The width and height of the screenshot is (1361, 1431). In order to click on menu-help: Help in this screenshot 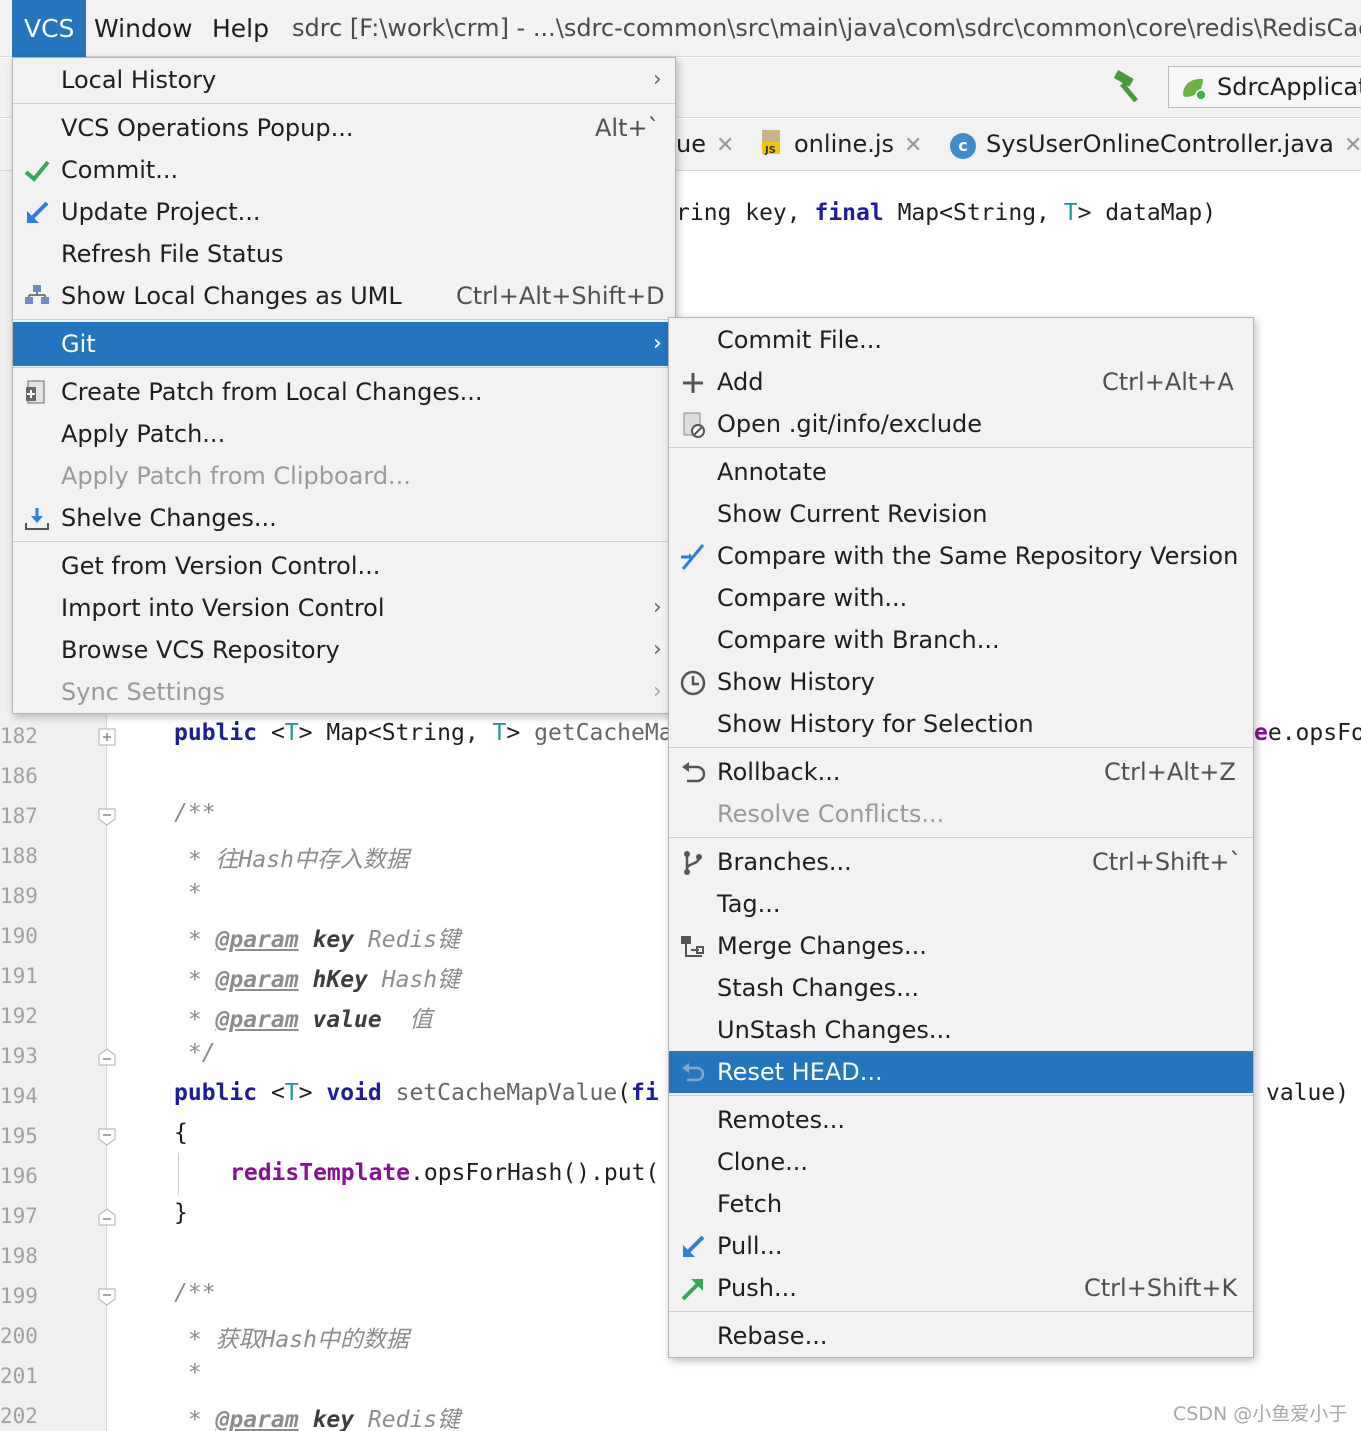, I will do `click(240, 28)`.